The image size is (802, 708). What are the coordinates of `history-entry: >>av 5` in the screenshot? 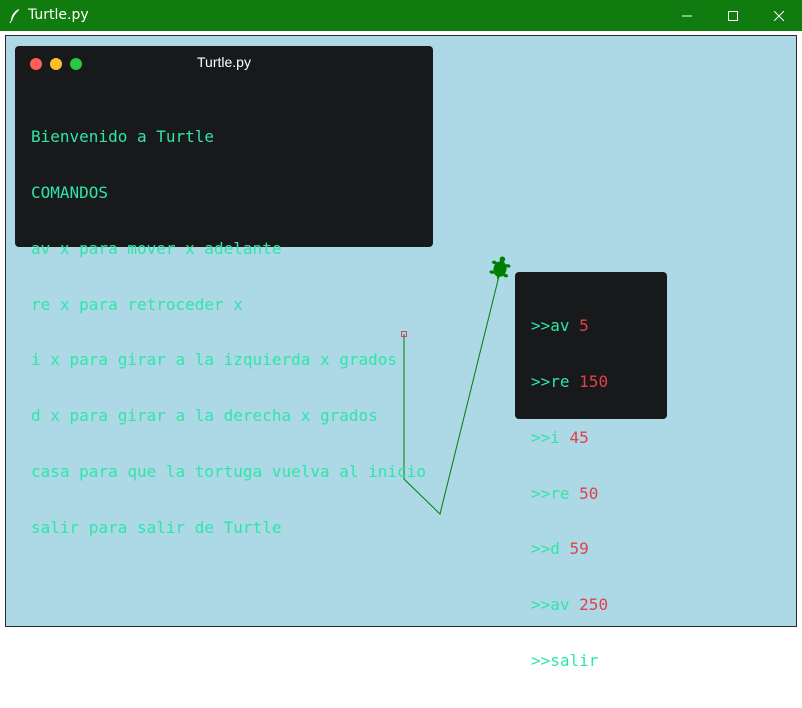 It's located at (569, 326).